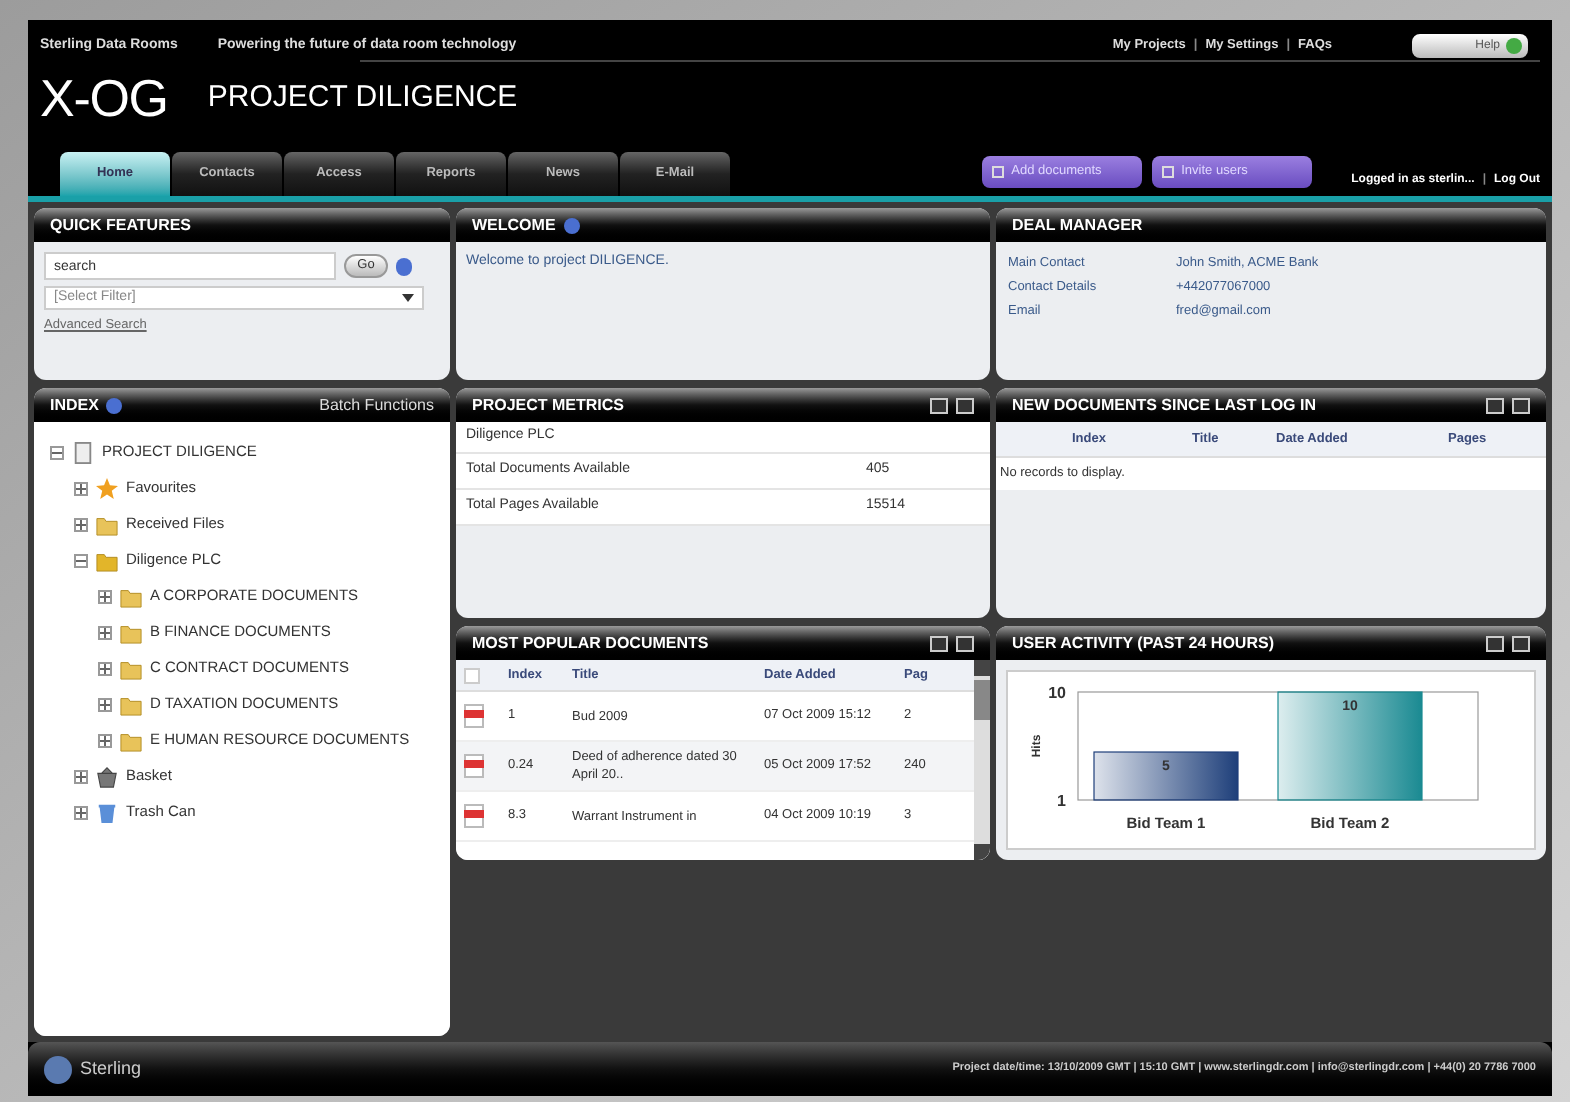 This screenshot has width=1570, height=1102. I want to click on panel-title: MOST POPULAR DOCUMENTS, so click(590, 643).